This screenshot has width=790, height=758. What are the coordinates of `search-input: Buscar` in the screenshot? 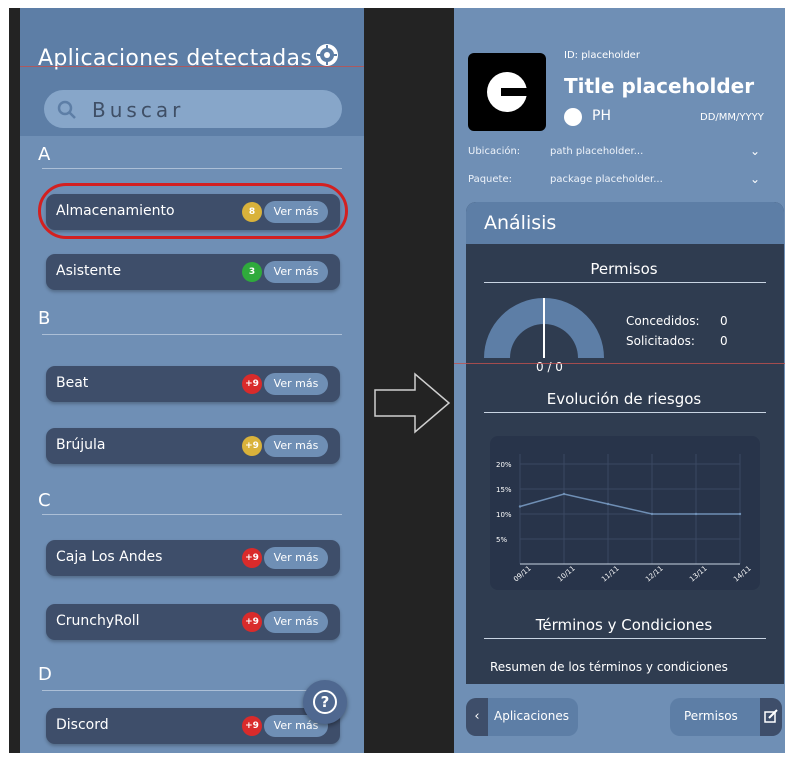 It's located at (193, 109).